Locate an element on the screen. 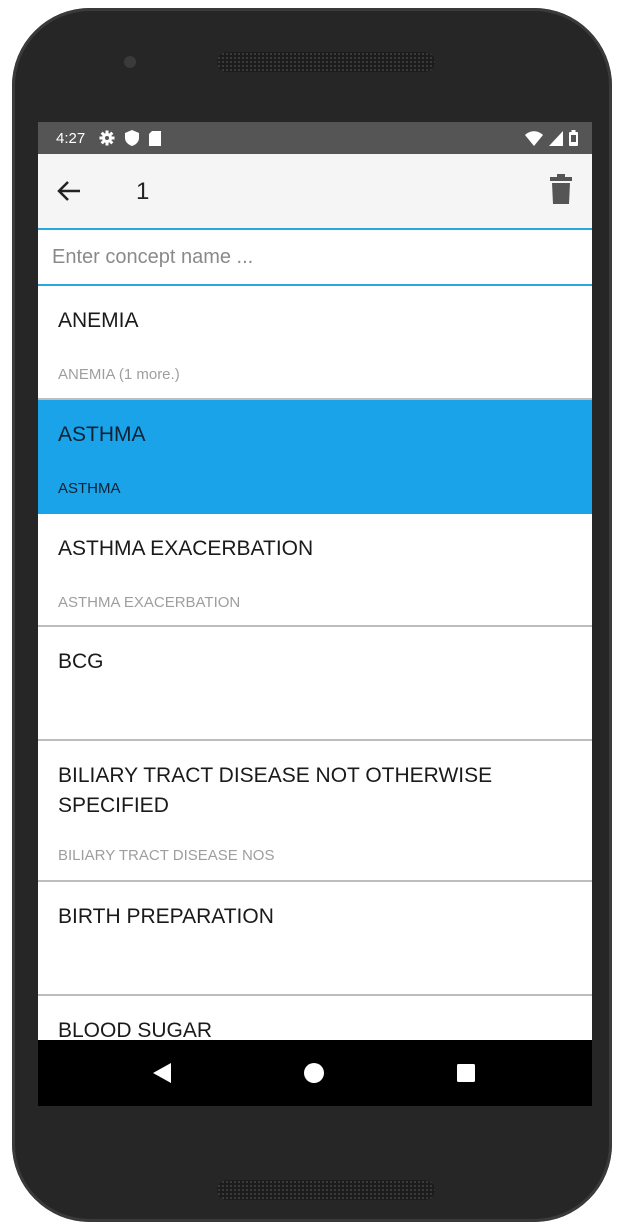 The width and height of the screenshot is (618, 1227). concept-item-asthma: ASTHMA ASTHMA is located at coordinates (315, 457).